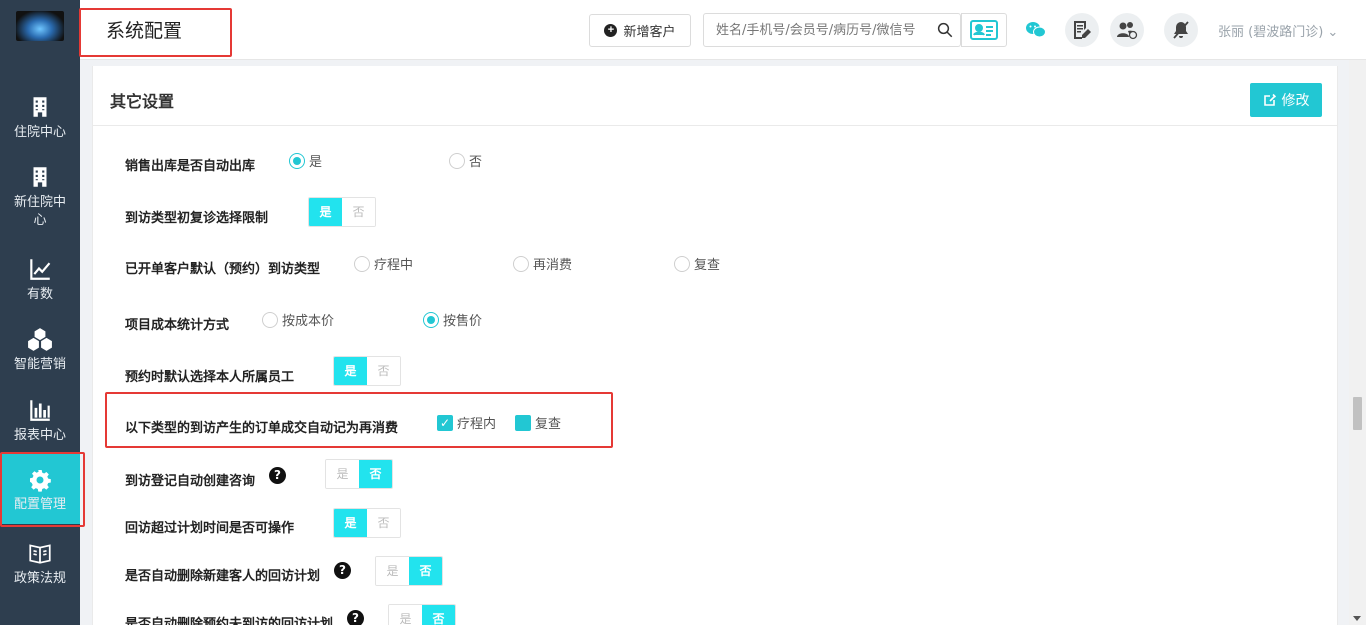 The width and height of the screenshot is (1366, 625). What do you see at coordinates (142, 101) in the screenshot?
I see `section-title: 其它设置` at bounding box center [142, 101].